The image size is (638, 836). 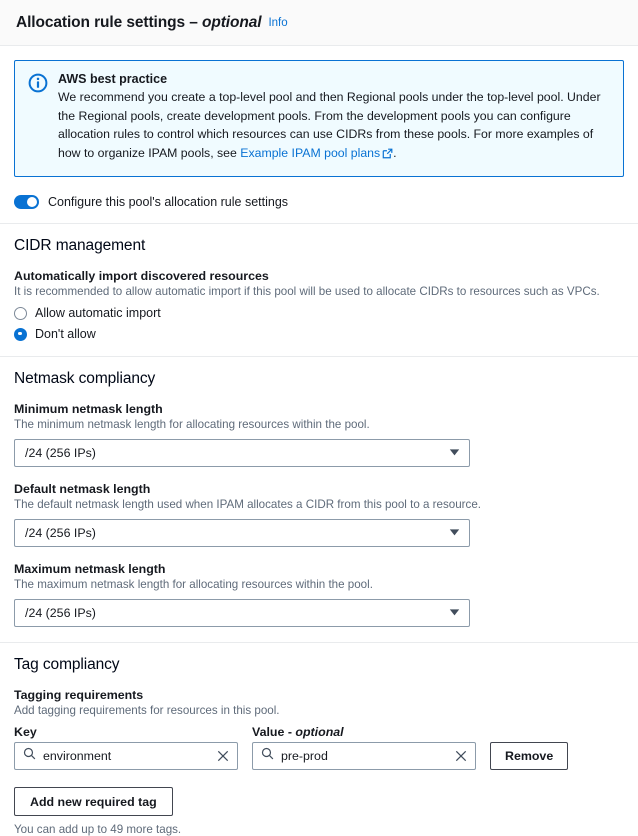 I want to click on default-netmask-value: /24 (256 IPs), so click(x=60, y=533).